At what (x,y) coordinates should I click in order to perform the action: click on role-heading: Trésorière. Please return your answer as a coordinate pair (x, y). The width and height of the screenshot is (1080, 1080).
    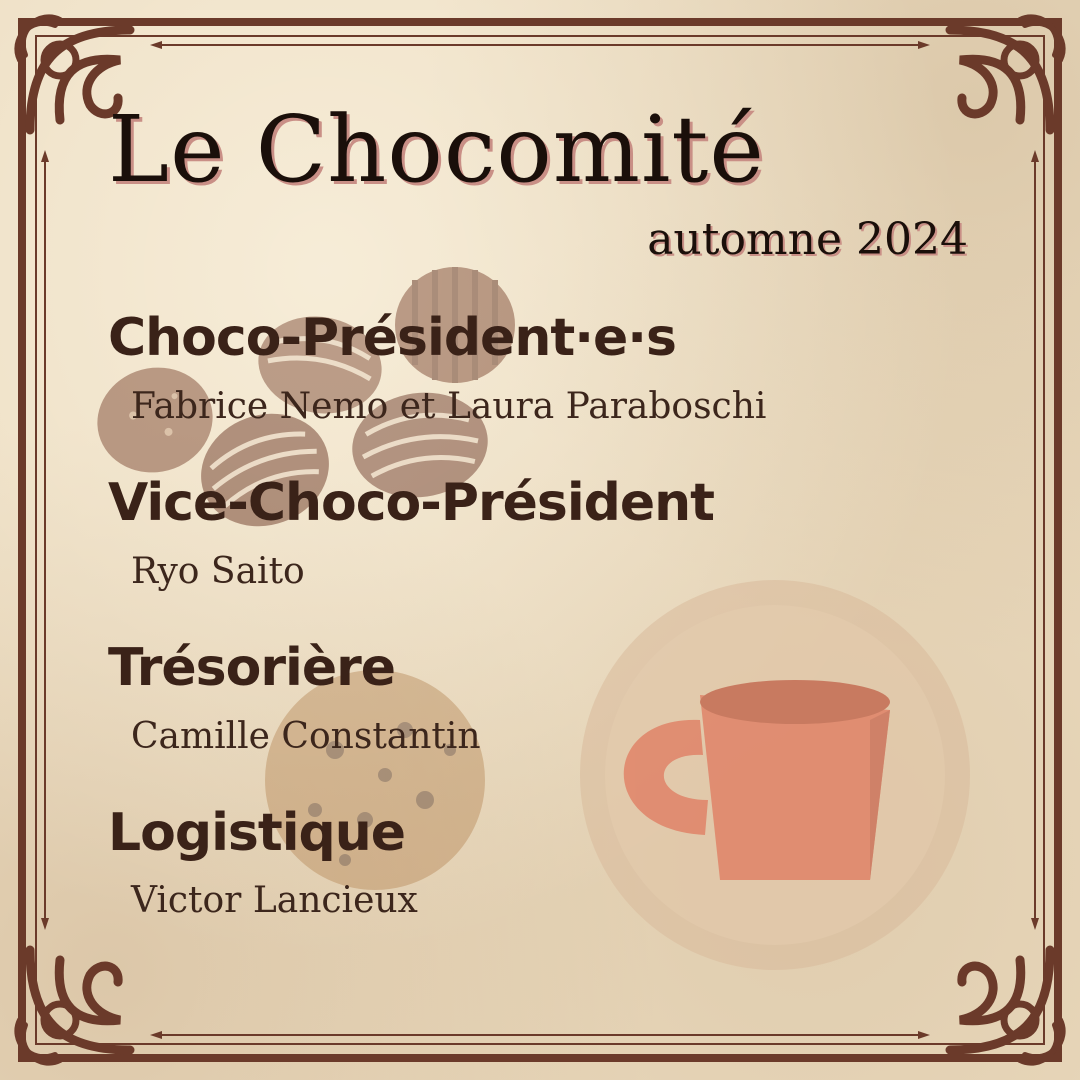
    Looking at the image, I should click on (252, 668).